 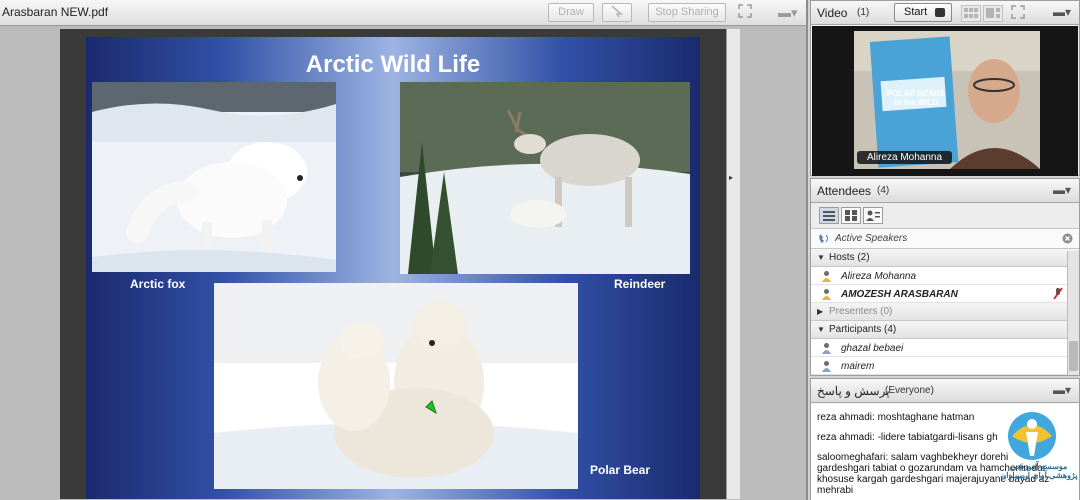 What do you see at coordinates (872, 348) in the screenshot?
I see `attendee-name: ghazal bebaei` at bounding box center [872, 348].